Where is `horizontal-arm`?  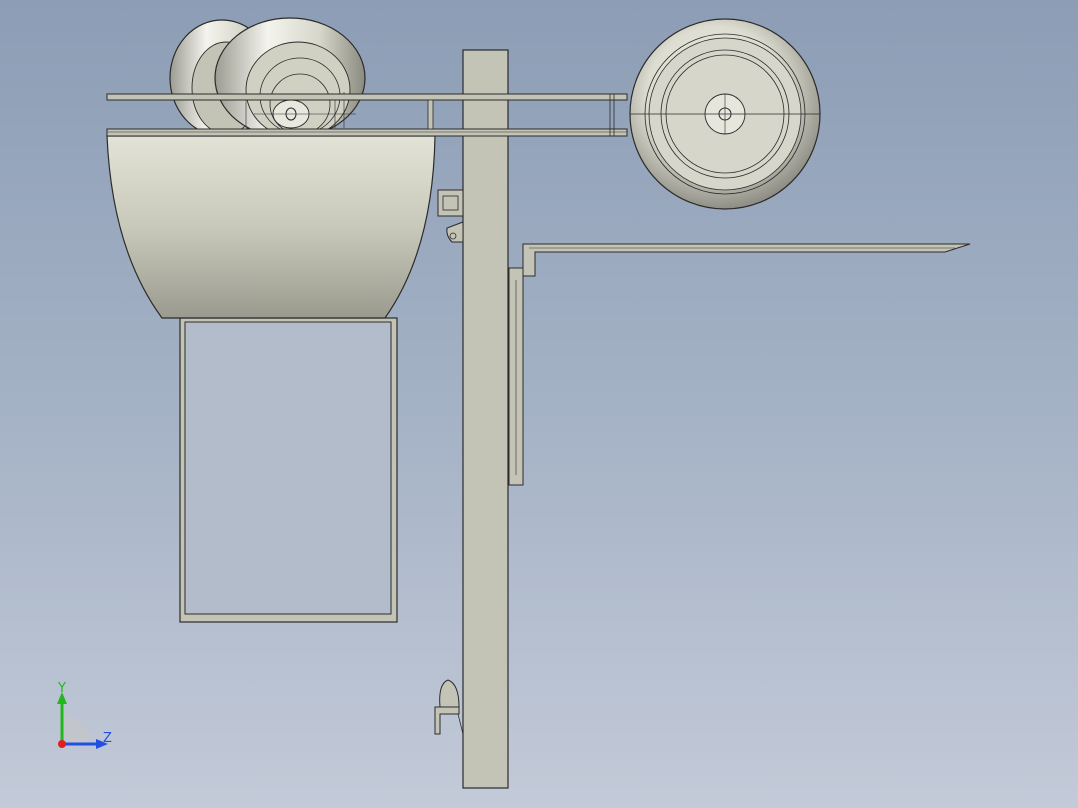
horizontal-arm is located at coordinates (746, 260).